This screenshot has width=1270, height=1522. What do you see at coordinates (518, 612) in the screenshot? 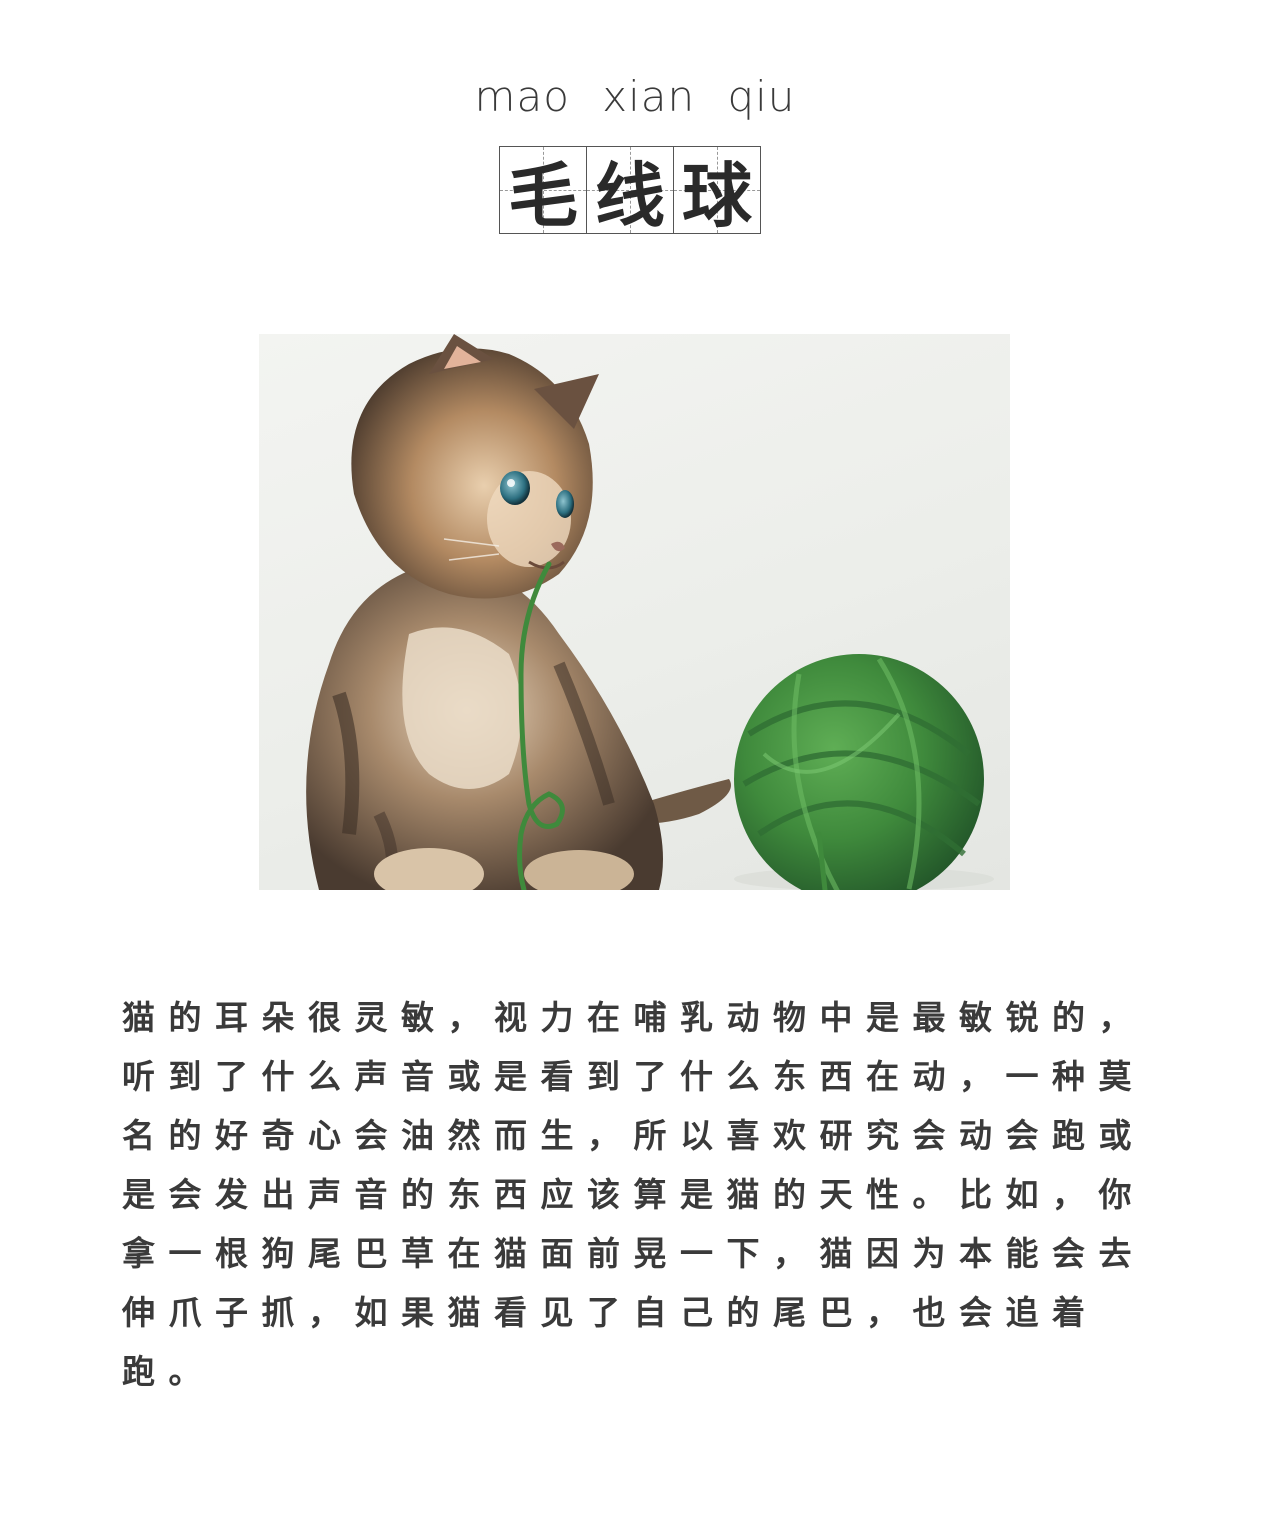
I see `kitten-illustration` at bounding box center [518, 612].